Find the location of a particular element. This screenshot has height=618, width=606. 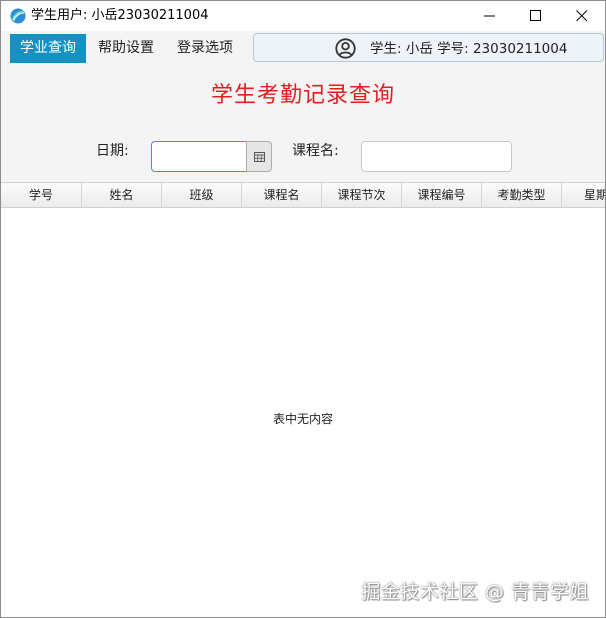

title-bar: 学生用户: 小岳23030211004 is located at coordinates (303, 16).